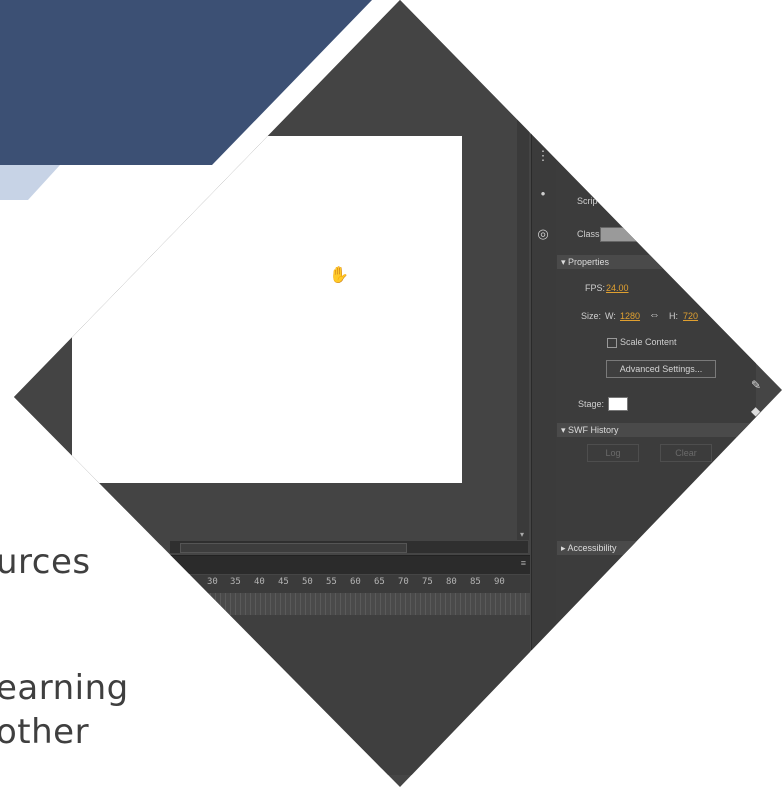 This screenshot has width=782, height=787. I want to click on motion-presets-icon: •, so click(543, 194).